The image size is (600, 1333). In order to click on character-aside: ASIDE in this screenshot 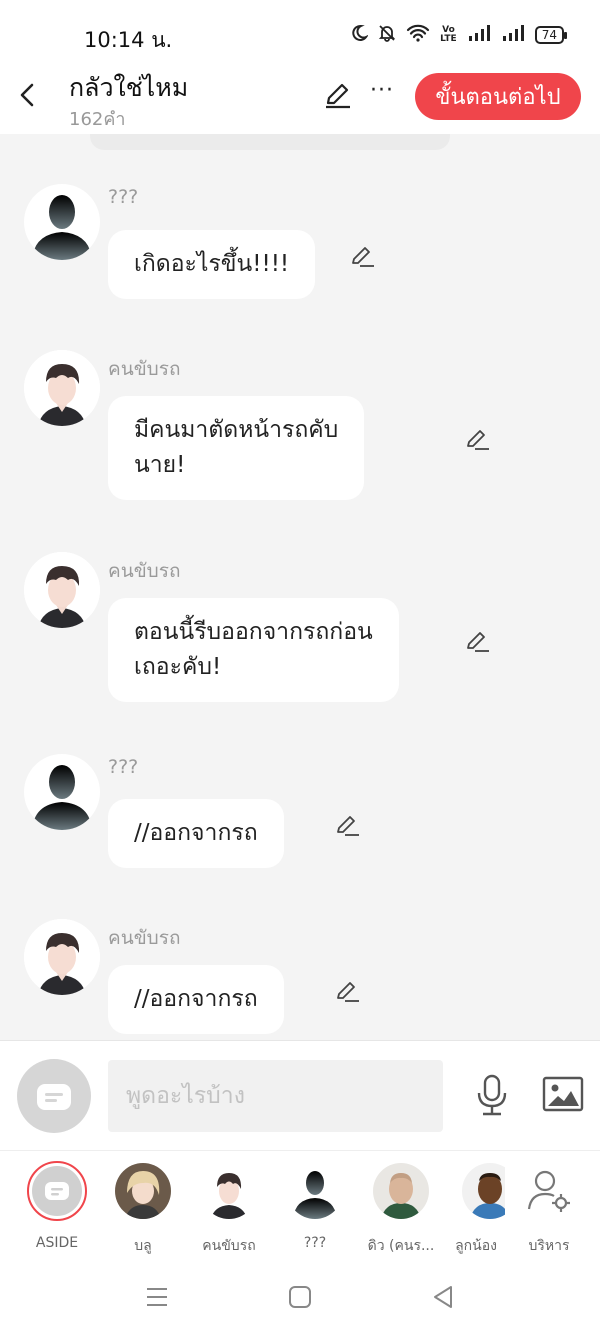, I will do `click(57, 1206)`.